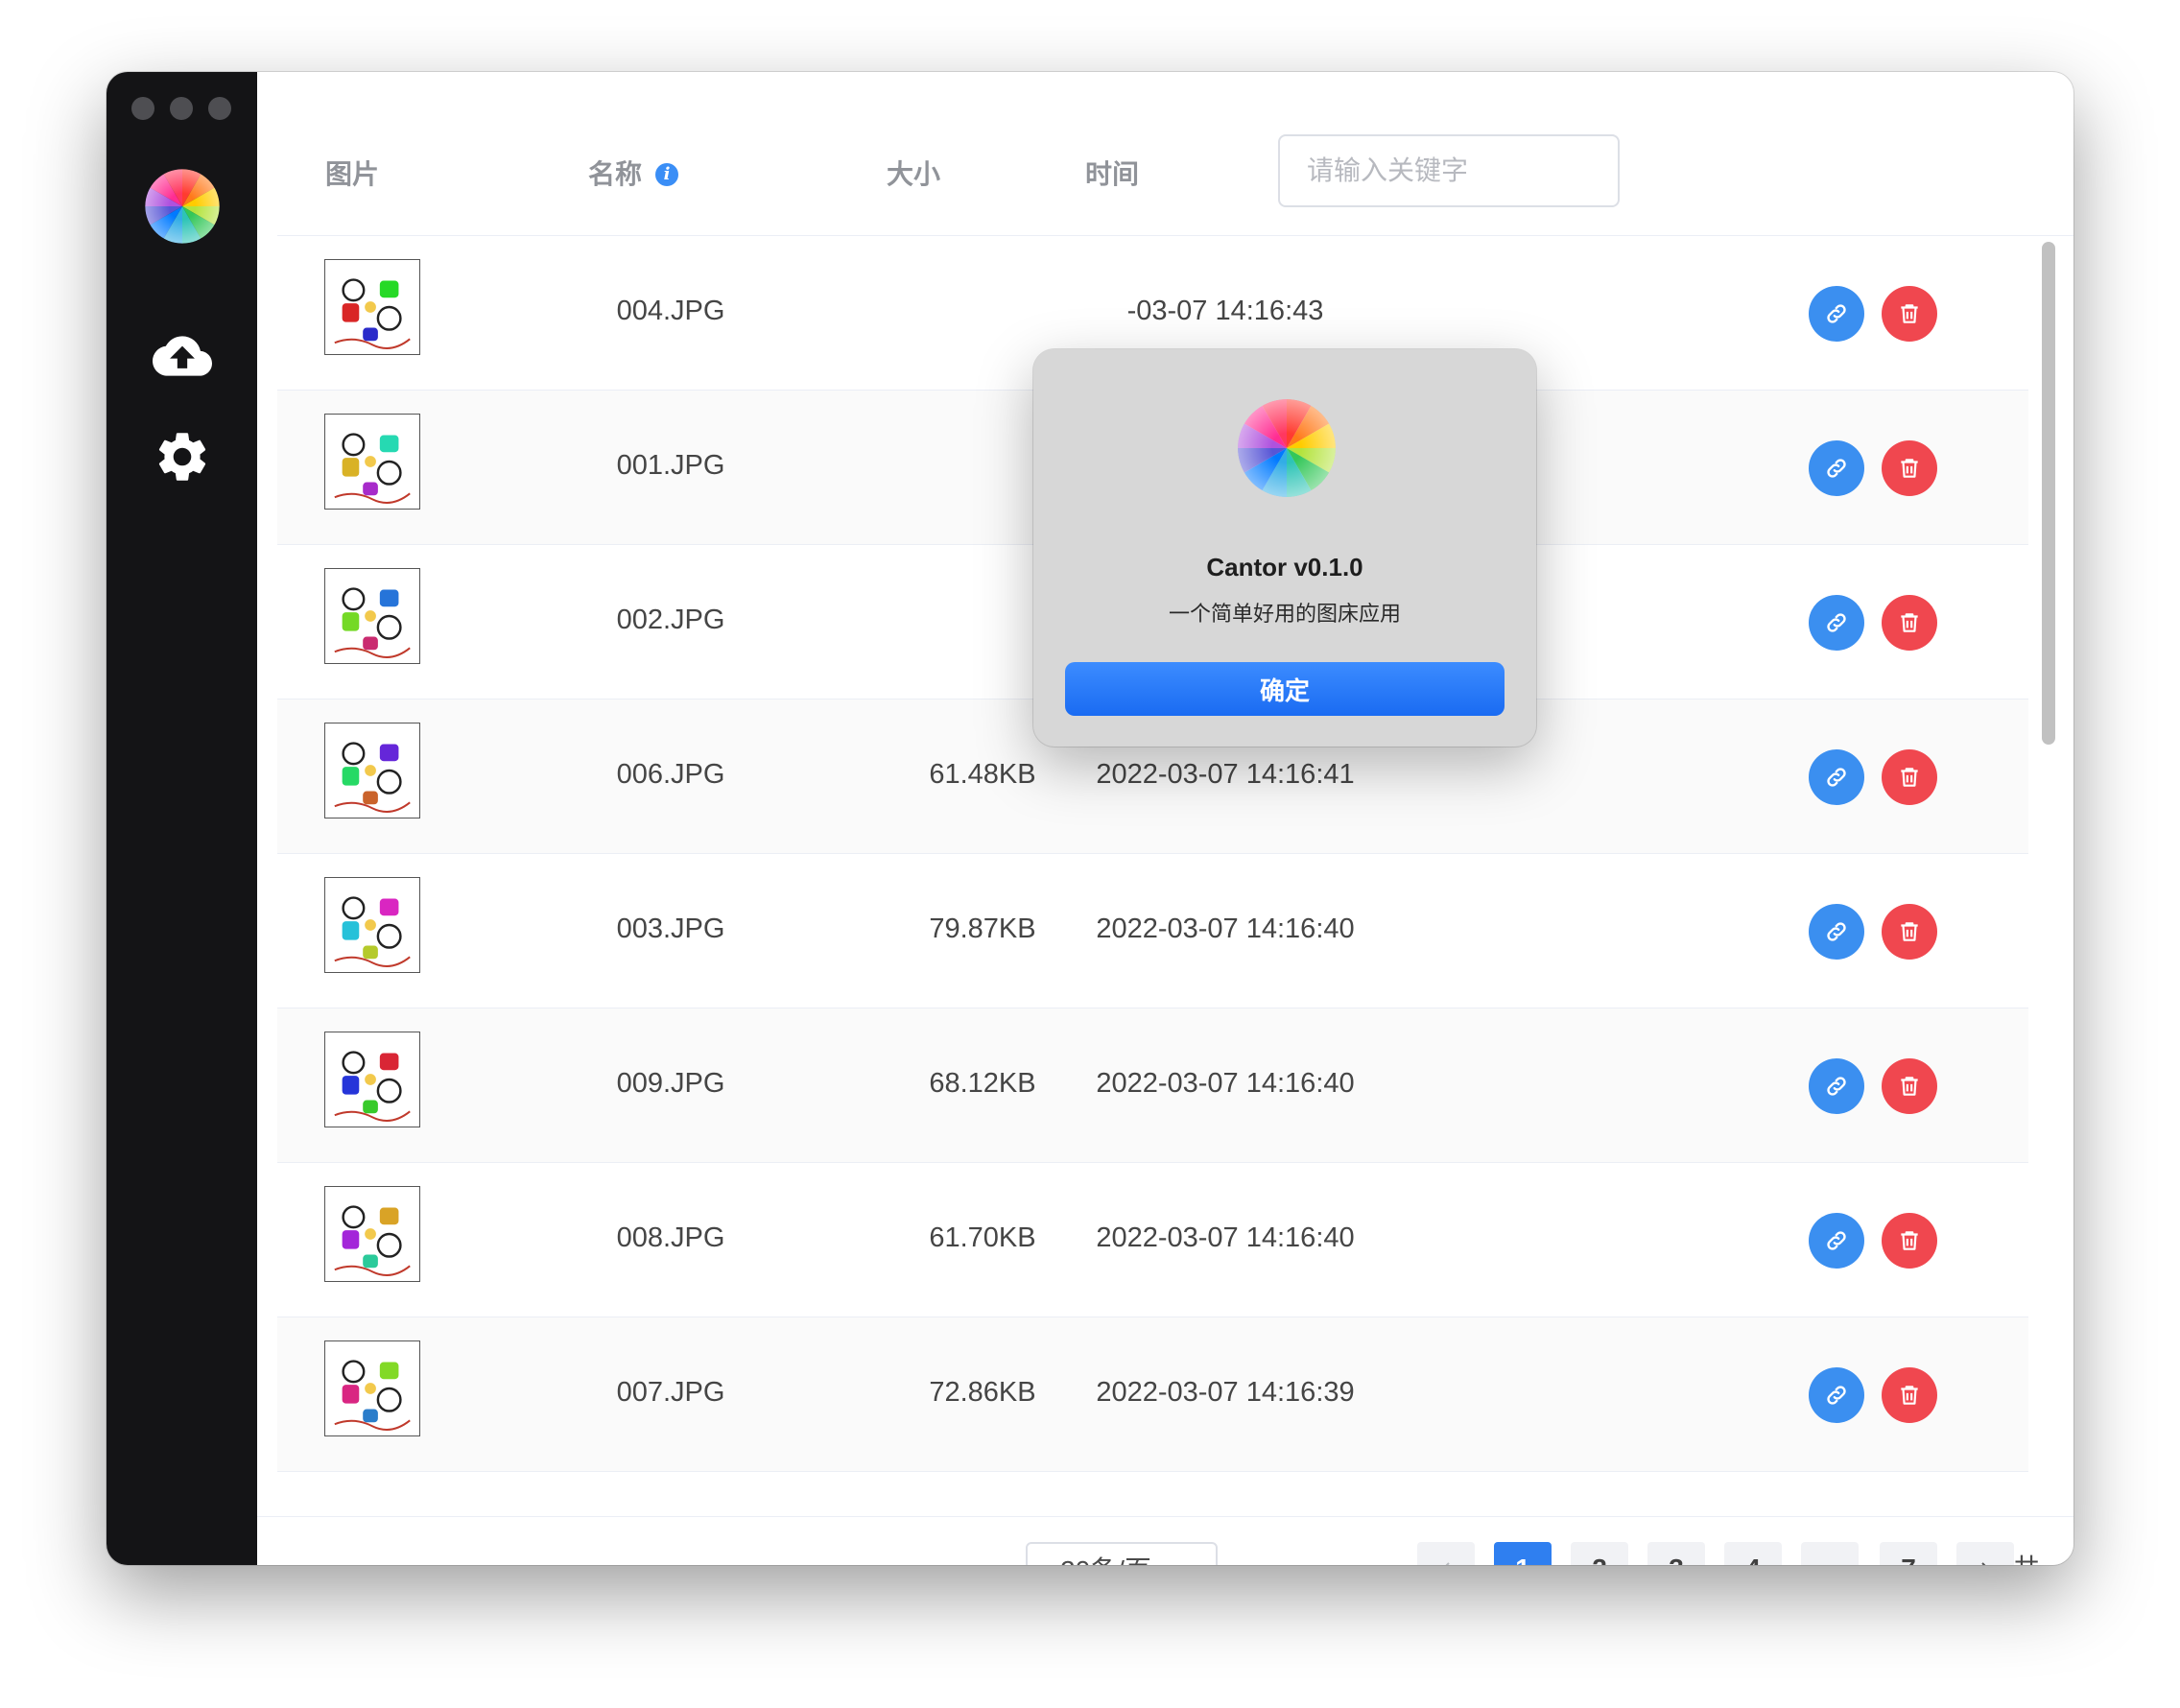  What do you see at coordinates (983, 1392) in the screenshot?
I see `file-size: 72.86KB` at bounding box center [983, 1392].